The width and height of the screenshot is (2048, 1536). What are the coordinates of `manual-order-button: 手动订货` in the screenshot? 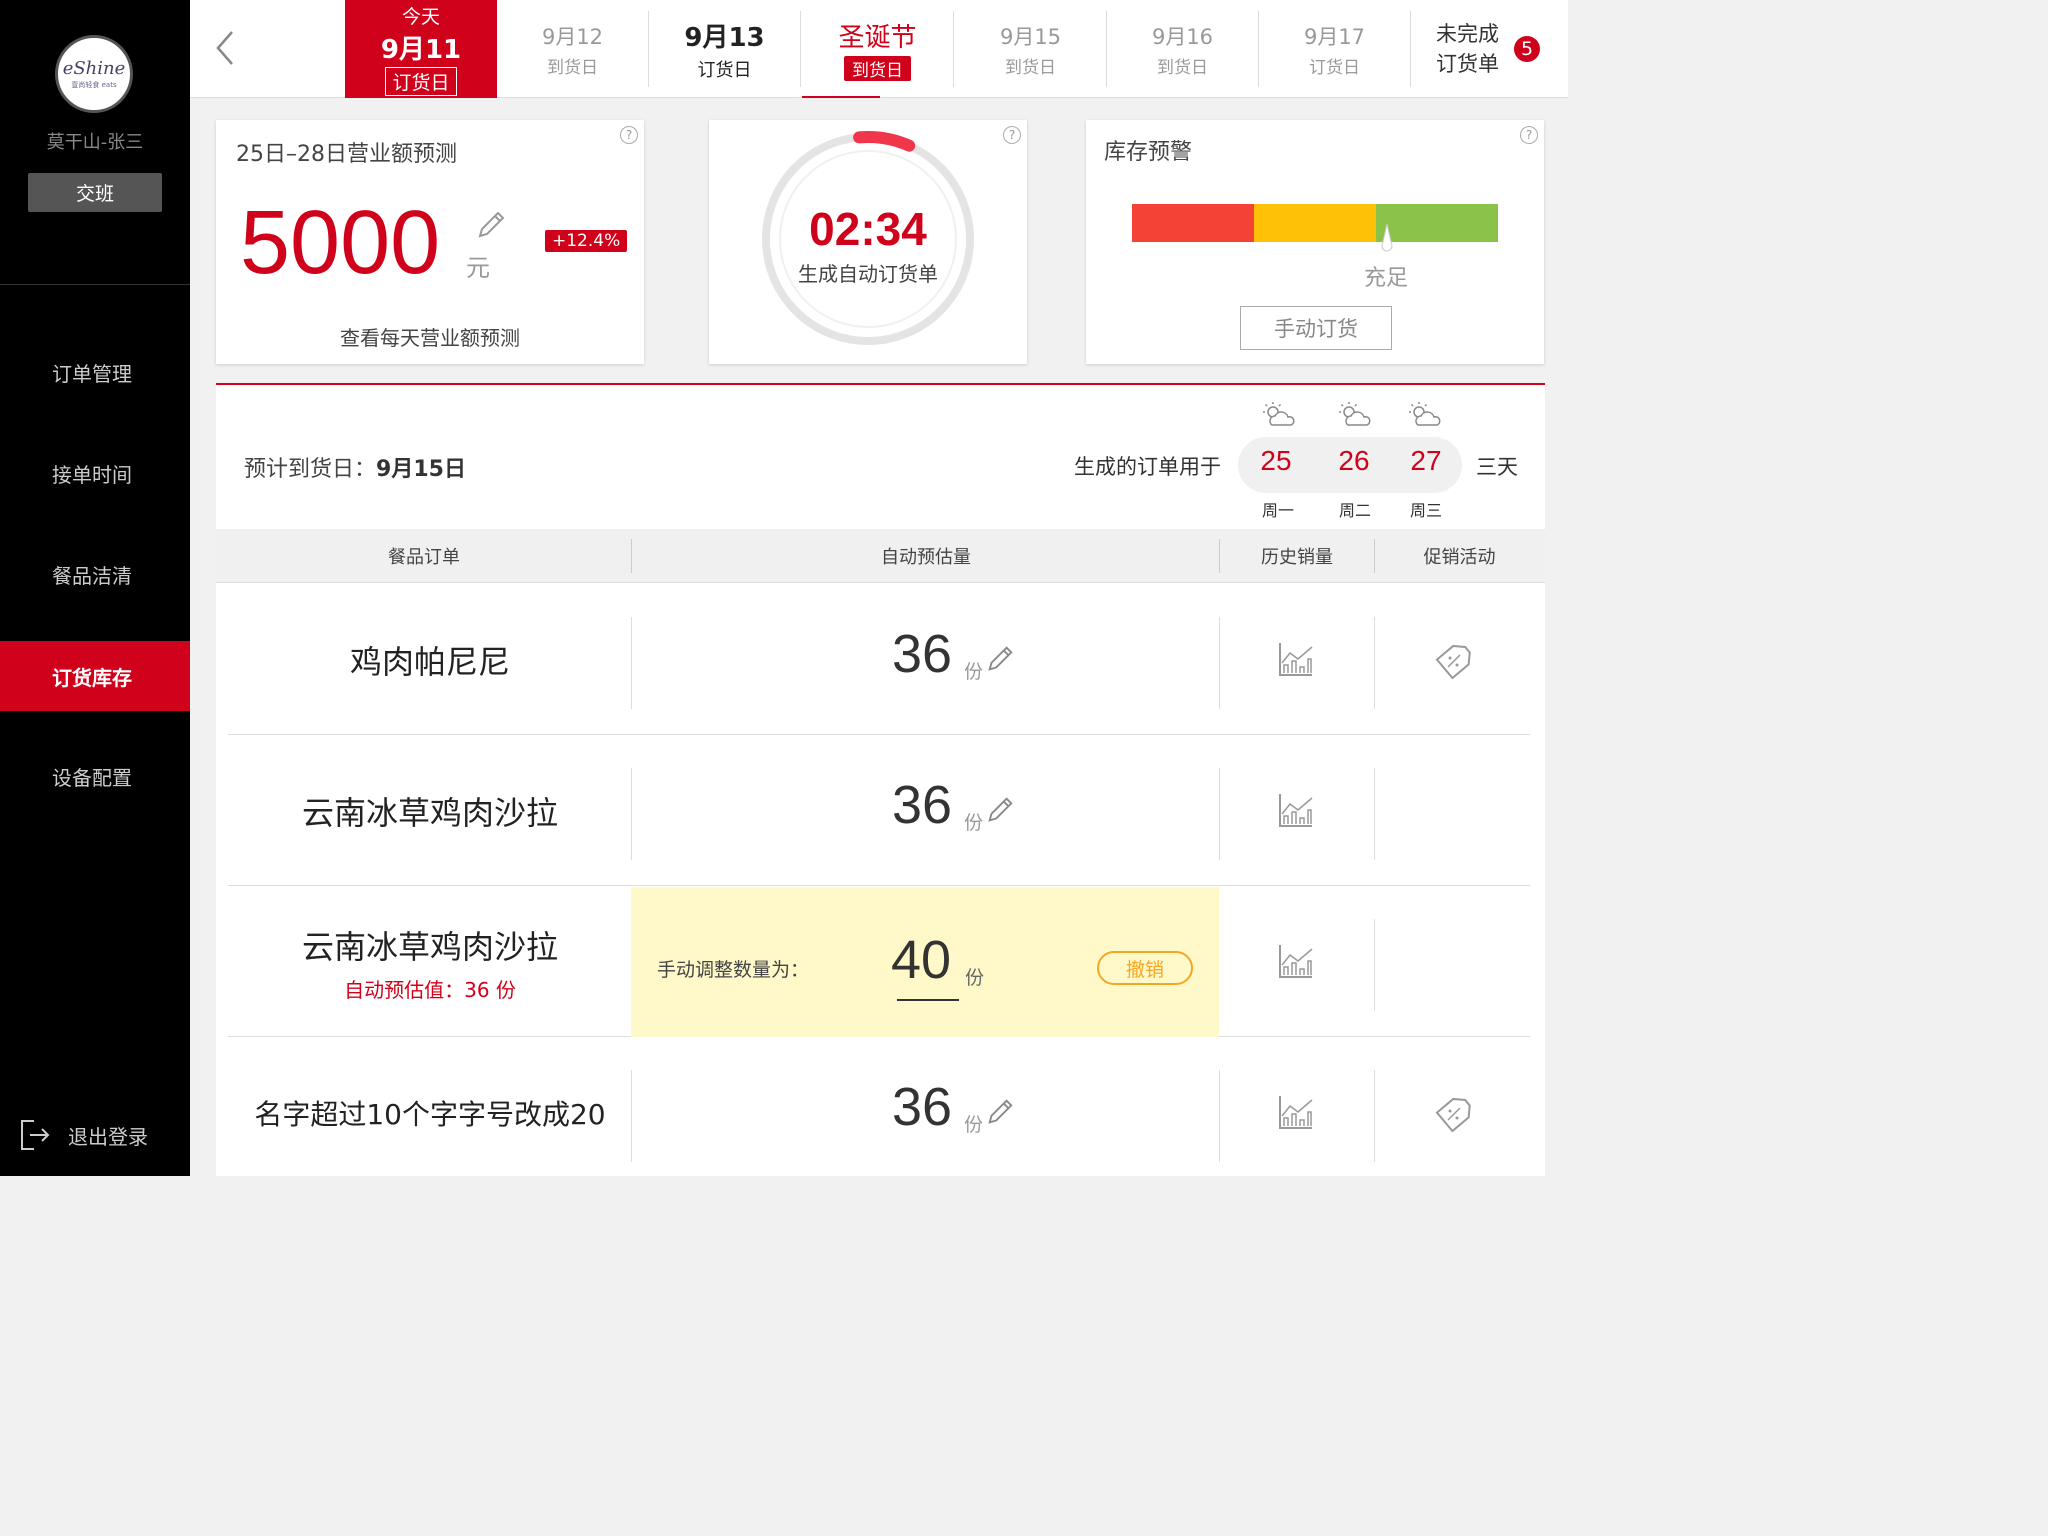 It's located at (1316, 328).